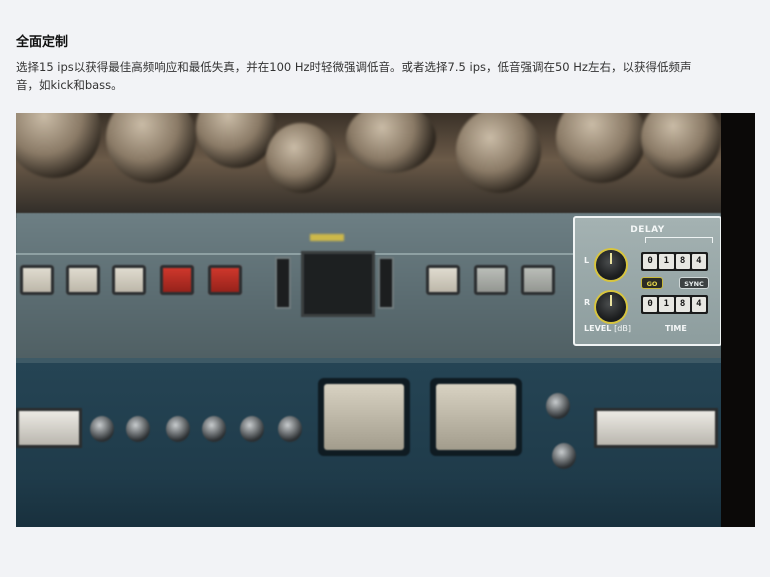 The image size is (770, 577). I want to click on level-label: LEVEL [dB], so click(607, 328).